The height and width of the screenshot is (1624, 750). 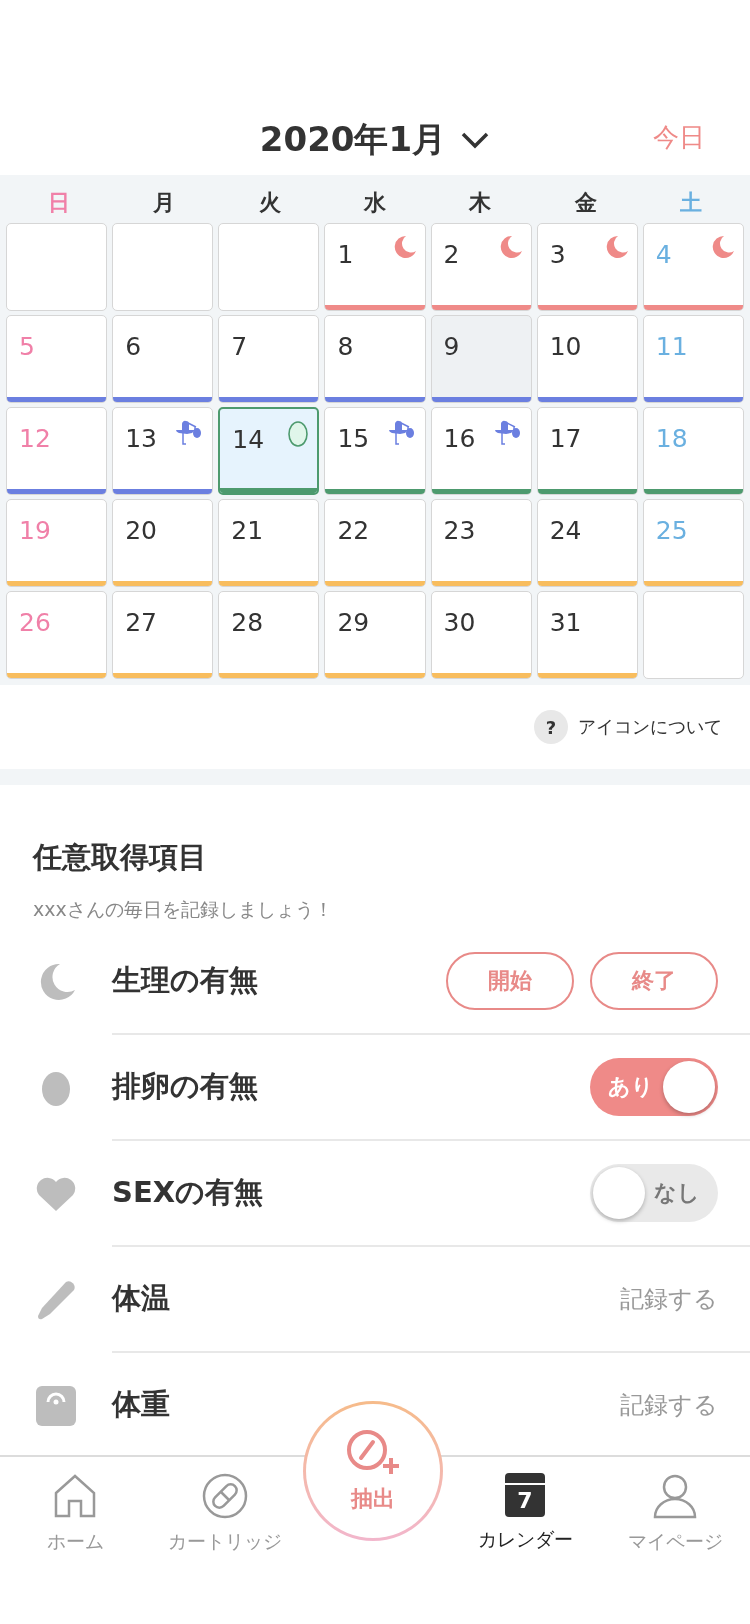 What do you see at coordinates (269, 203) in the screenshot?
I see `weekday-label: 火` at bounding box center [269, 203].